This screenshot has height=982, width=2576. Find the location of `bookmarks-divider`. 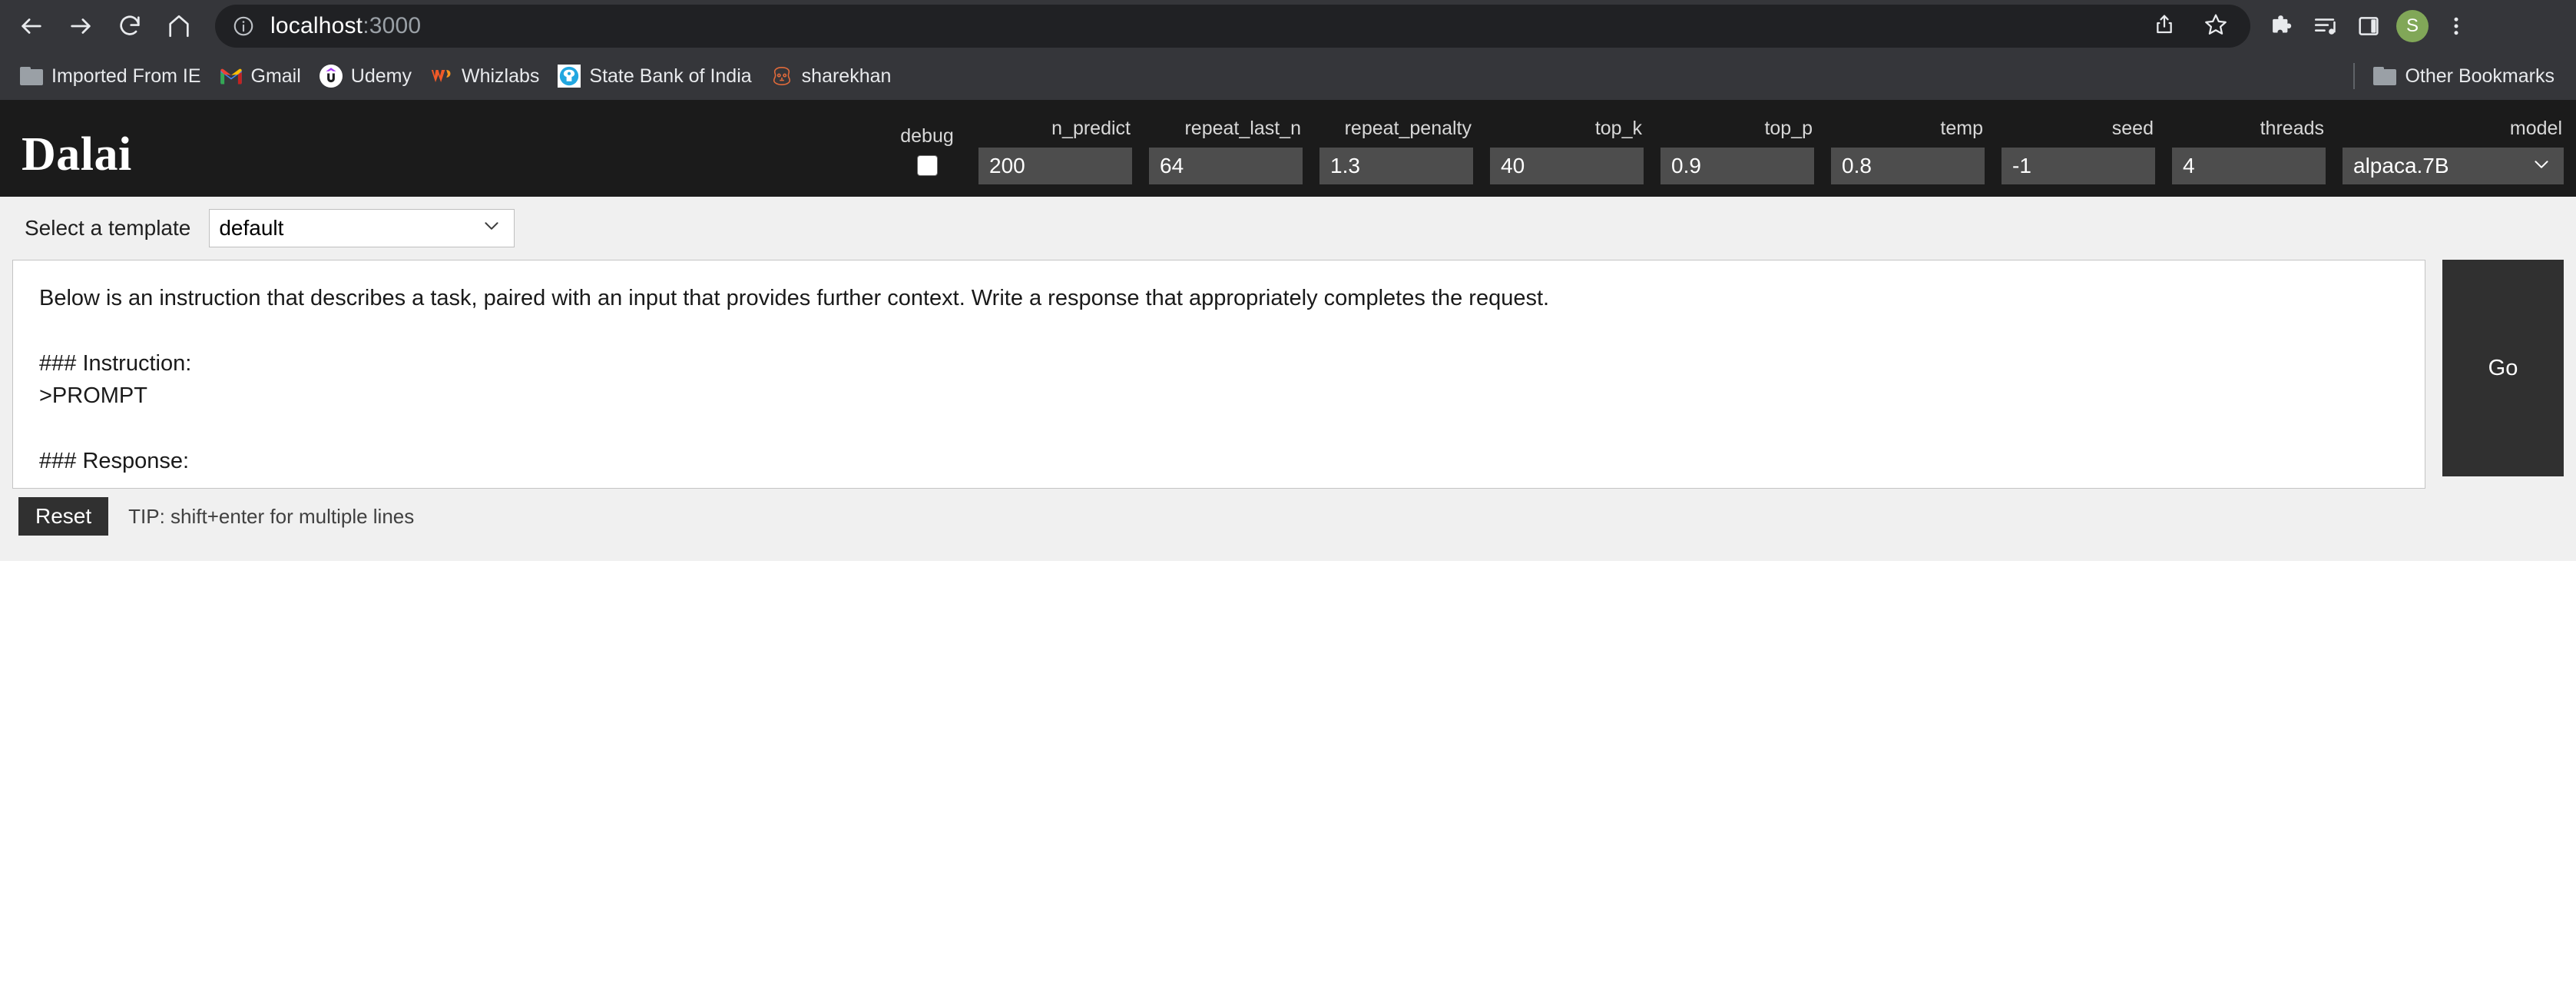

bookmarks-divider is located at coordinates (2354, 76).